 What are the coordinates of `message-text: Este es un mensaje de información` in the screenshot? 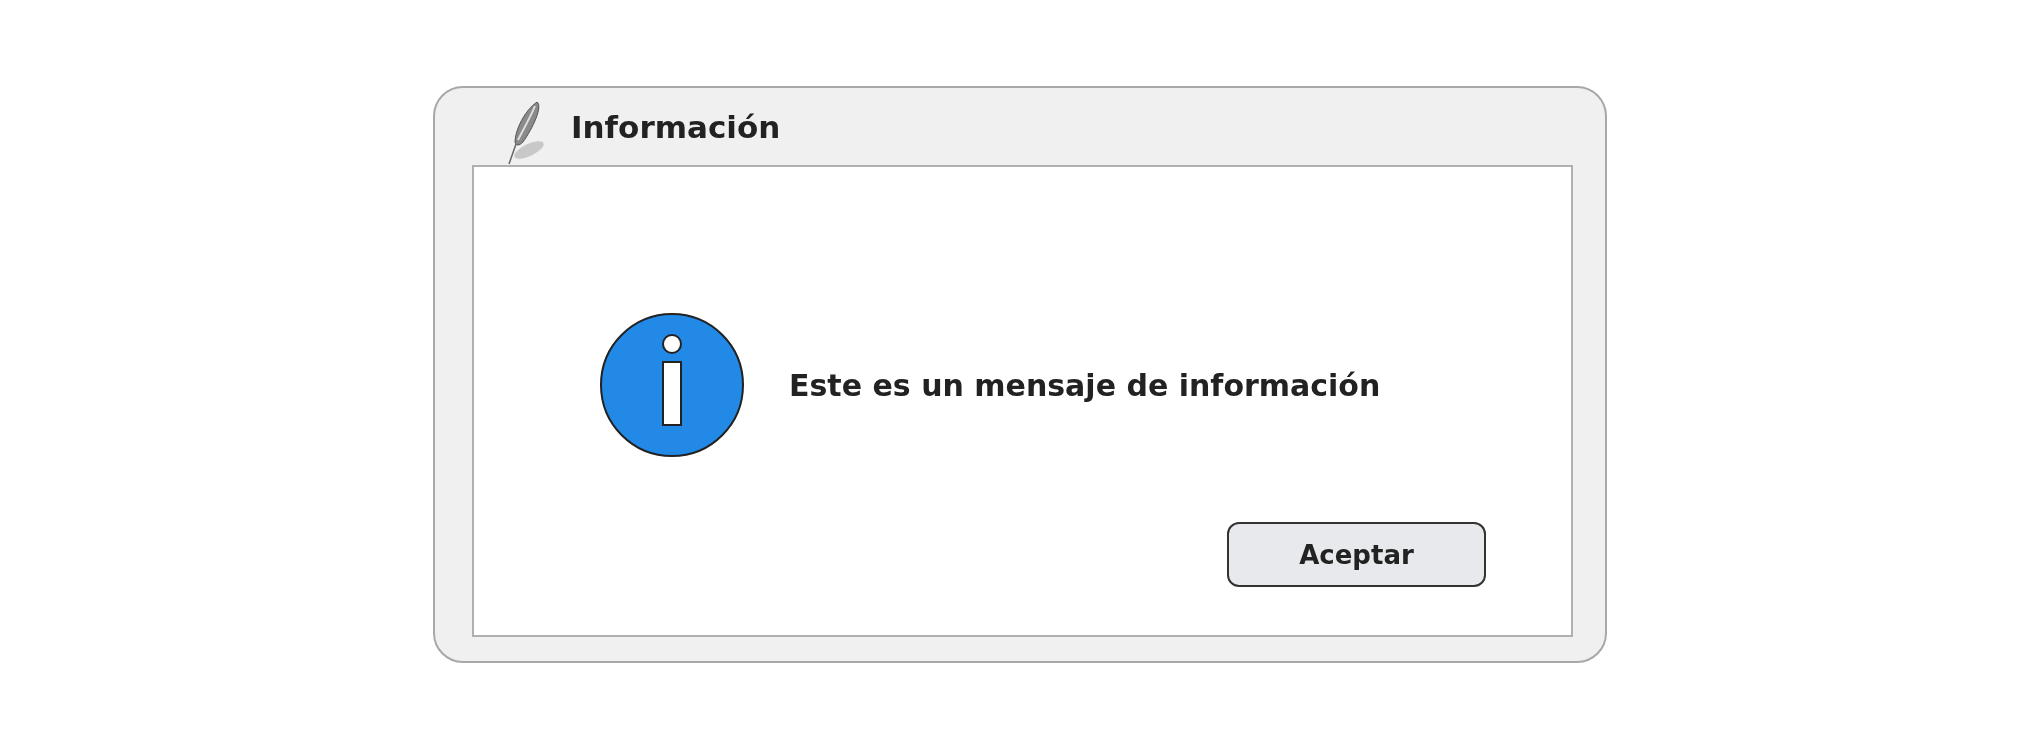 It's located at (1085, 385).